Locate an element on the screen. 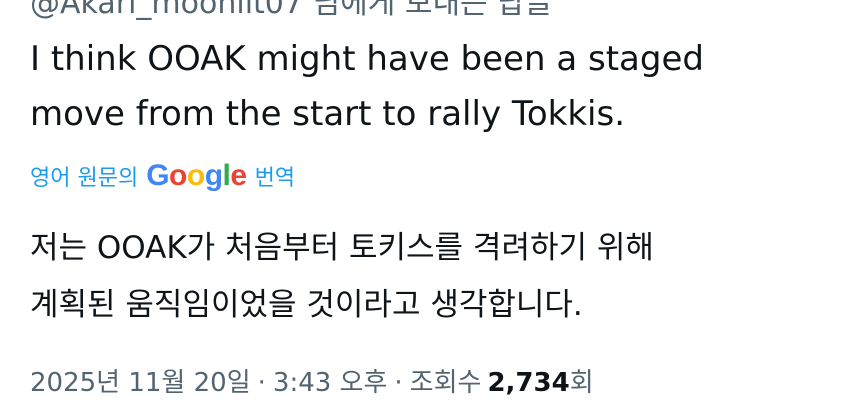 The image size is (850, 417). google-logo: Google is located at coordinates (196, 176).